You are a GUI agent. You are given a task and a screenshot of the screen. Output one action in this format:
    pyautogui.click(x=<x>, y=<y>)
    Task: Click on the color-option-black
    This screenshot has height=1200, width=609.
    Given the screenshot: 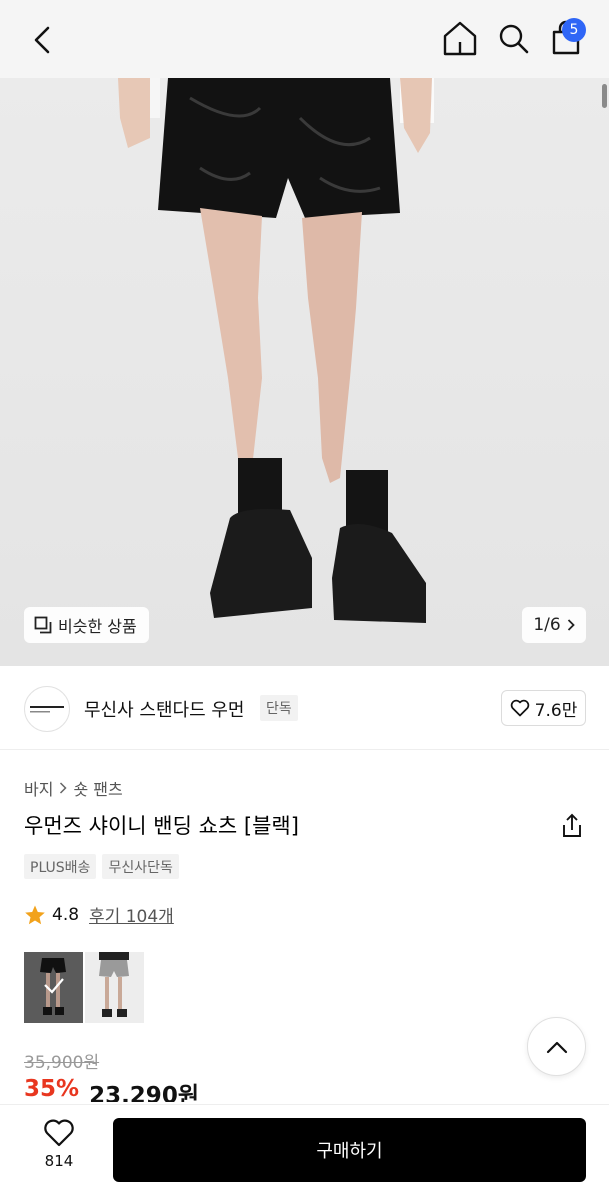 What is the action you would take?
    pyautogui.click(x=53, y=987)
    